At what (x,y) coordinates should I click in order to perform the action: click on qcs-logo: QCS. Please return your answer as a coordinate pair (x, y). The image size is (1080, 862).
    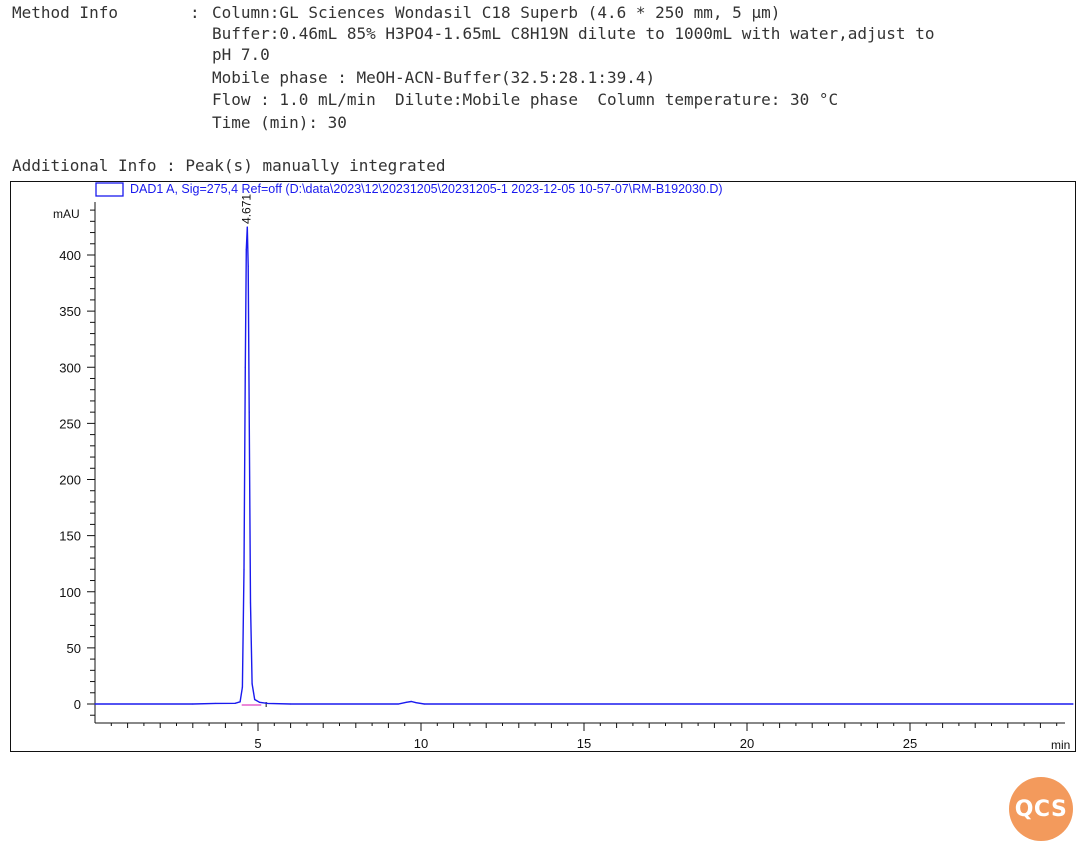
    Looking at the image, I should click on (1041, 809).